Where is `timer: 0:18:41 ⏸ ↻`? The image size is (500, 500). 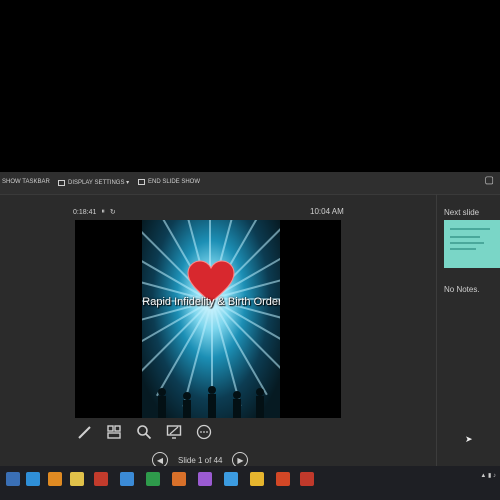
timer: 0:18:41 ⏸ ↻ is located at coordinates (94, 212).